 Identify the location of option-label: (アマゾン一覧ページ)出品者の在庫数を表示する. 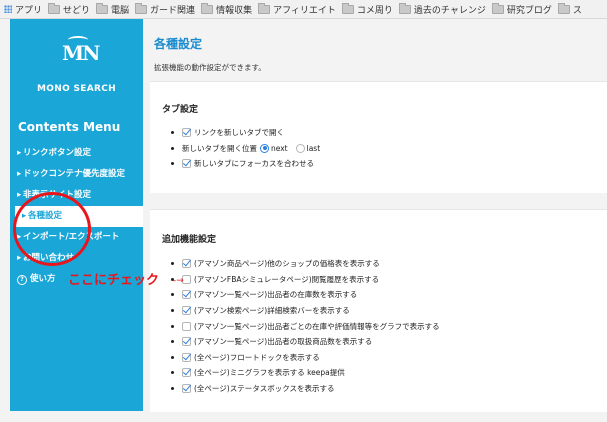
(276, 295).